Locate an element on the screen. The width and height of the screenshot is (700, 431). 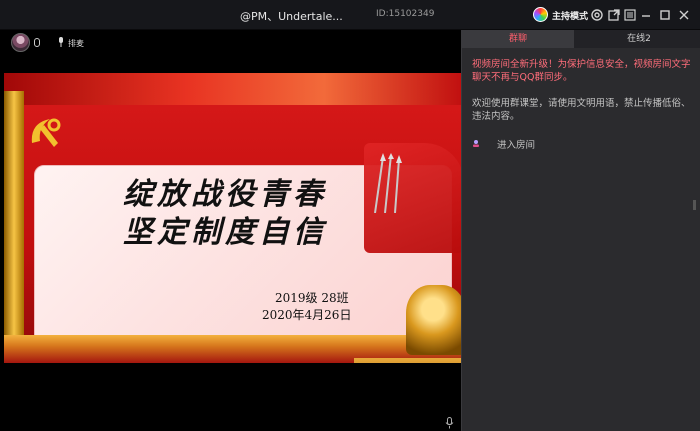
party-emblem-icon is located at coordinates (46, 132).